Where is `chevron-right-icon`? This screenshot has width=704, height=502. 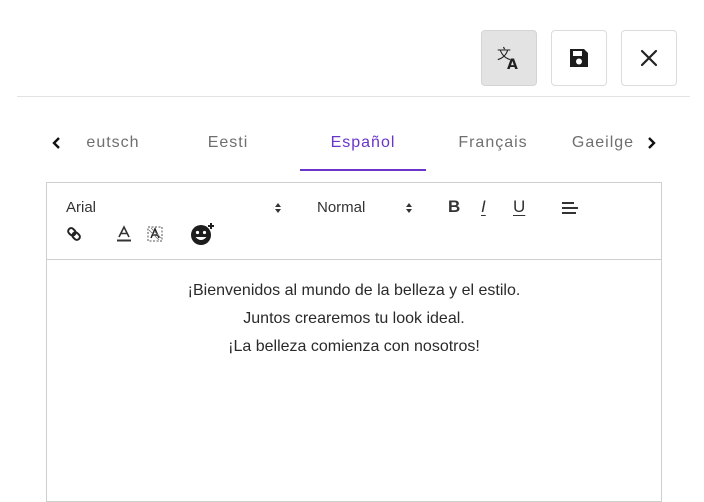
chevron-right-icon is located at coordinates (652, 143).